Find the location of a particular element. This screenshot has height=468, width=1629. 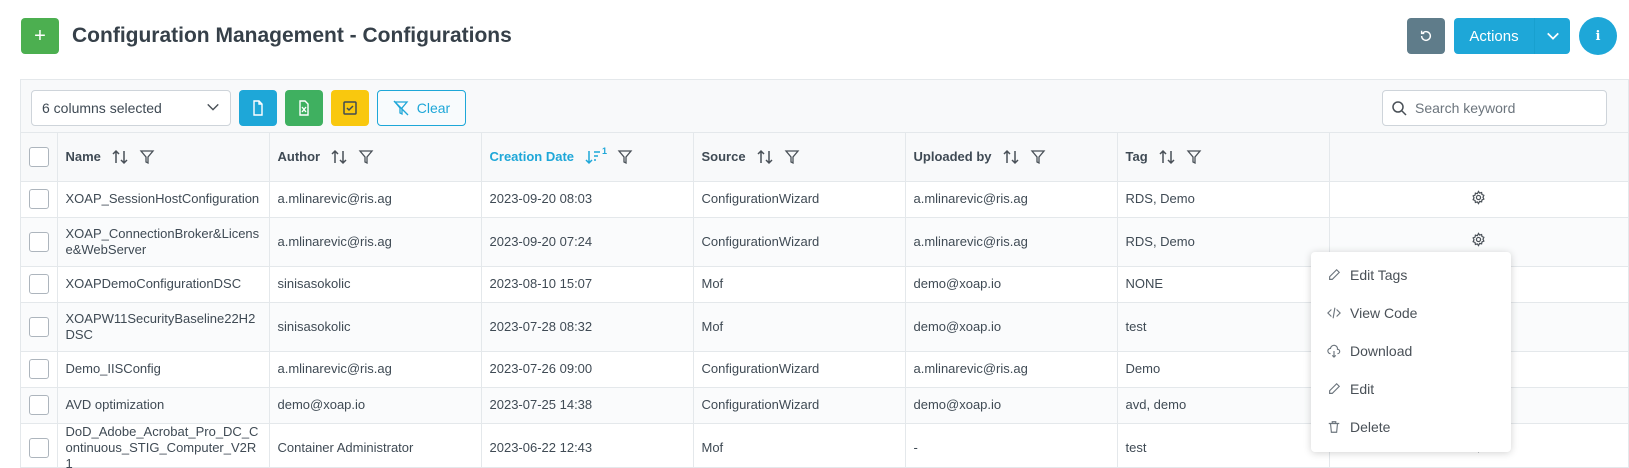

cell-creation-date: 2023-06-22 12:43 is located at coordinates (587, 445).